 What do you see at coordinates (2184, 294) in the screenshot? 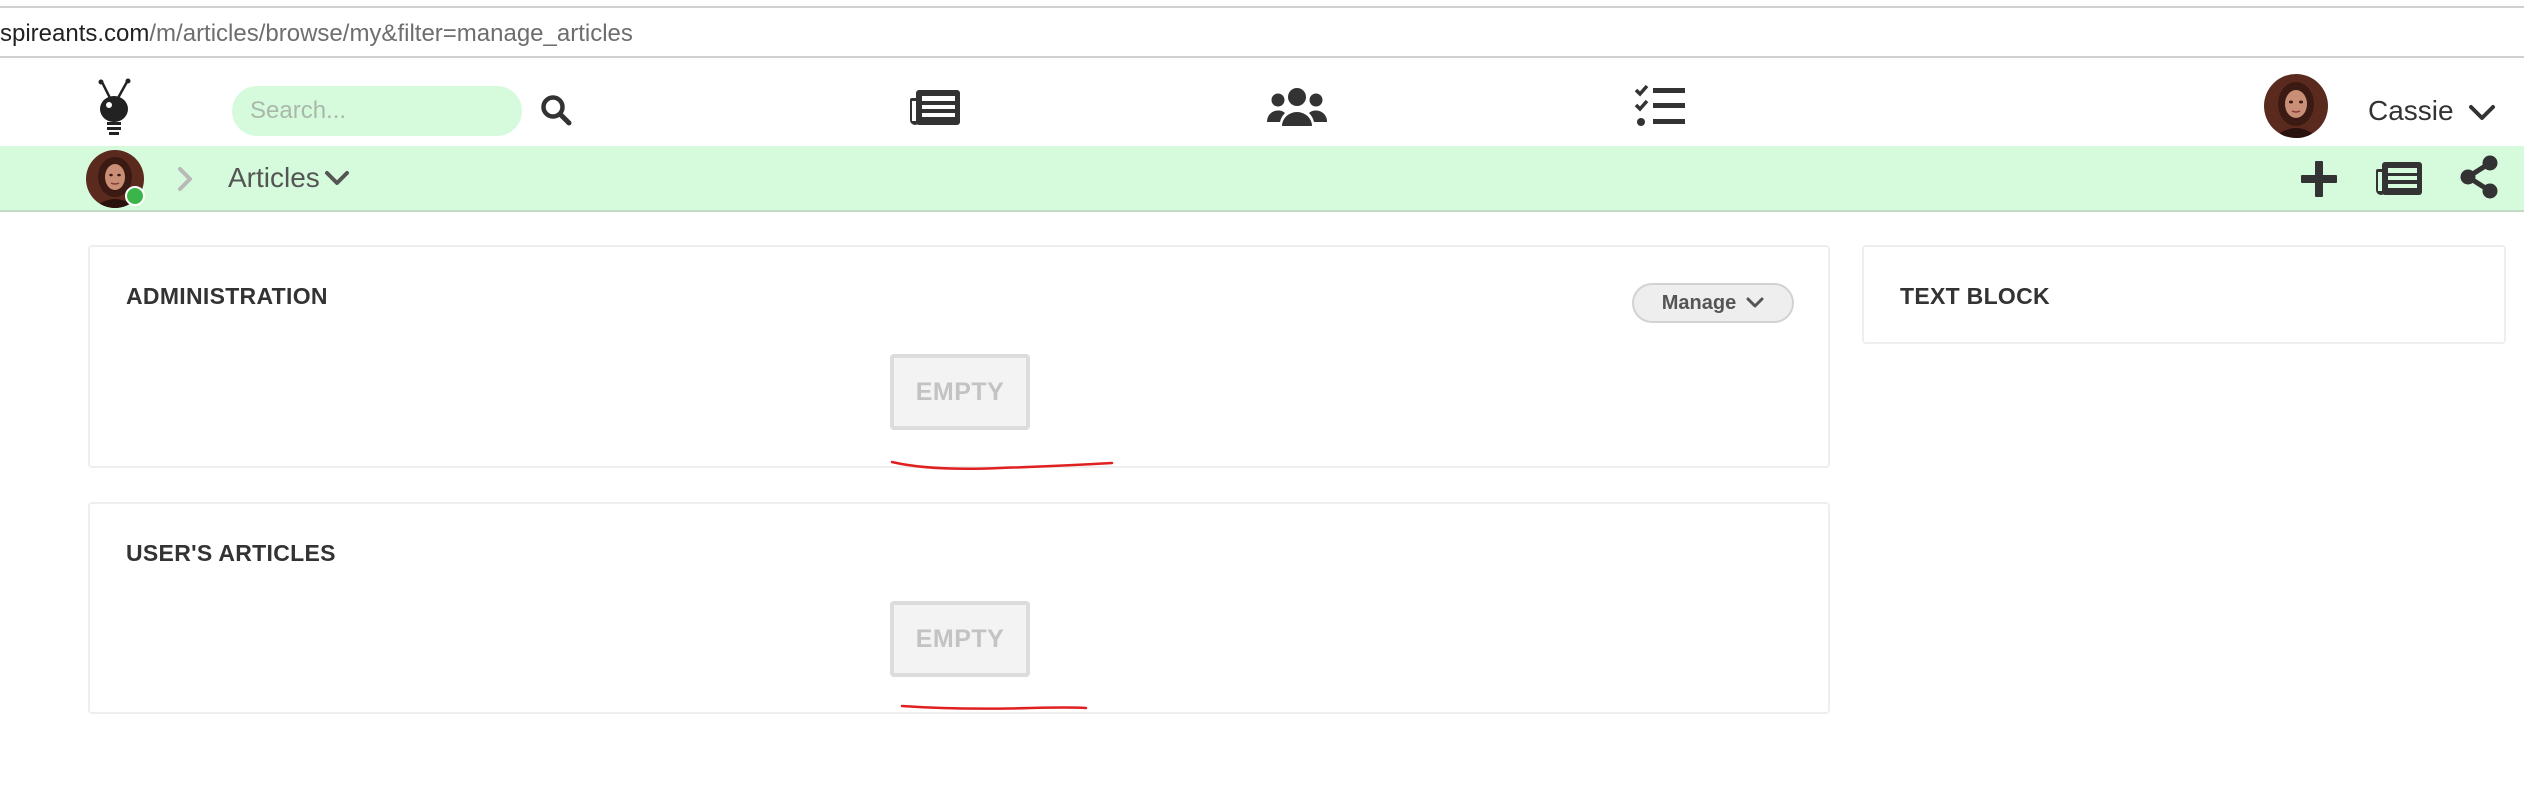
I see `text-block-panel: TEXT BLOCK` at bounding box center [2184, 294].